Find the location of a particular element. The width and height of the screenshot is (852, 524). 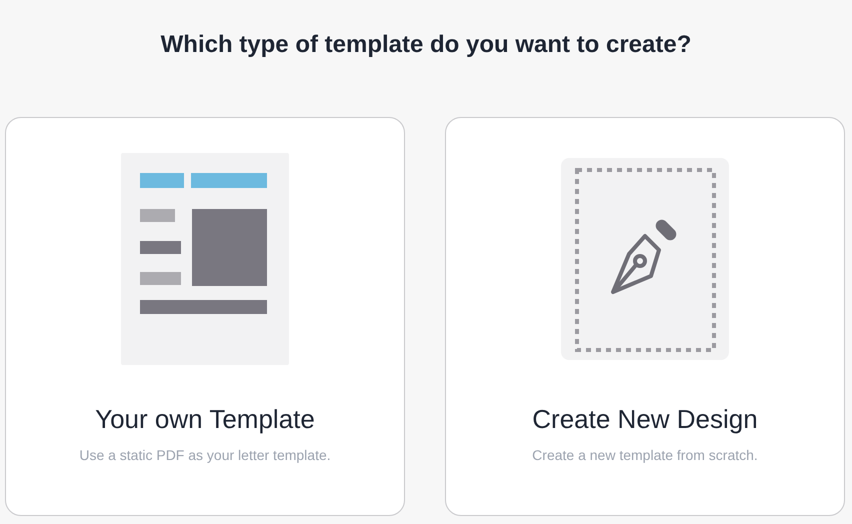

option-title: Your own Template is located at coordinates (205, 419).